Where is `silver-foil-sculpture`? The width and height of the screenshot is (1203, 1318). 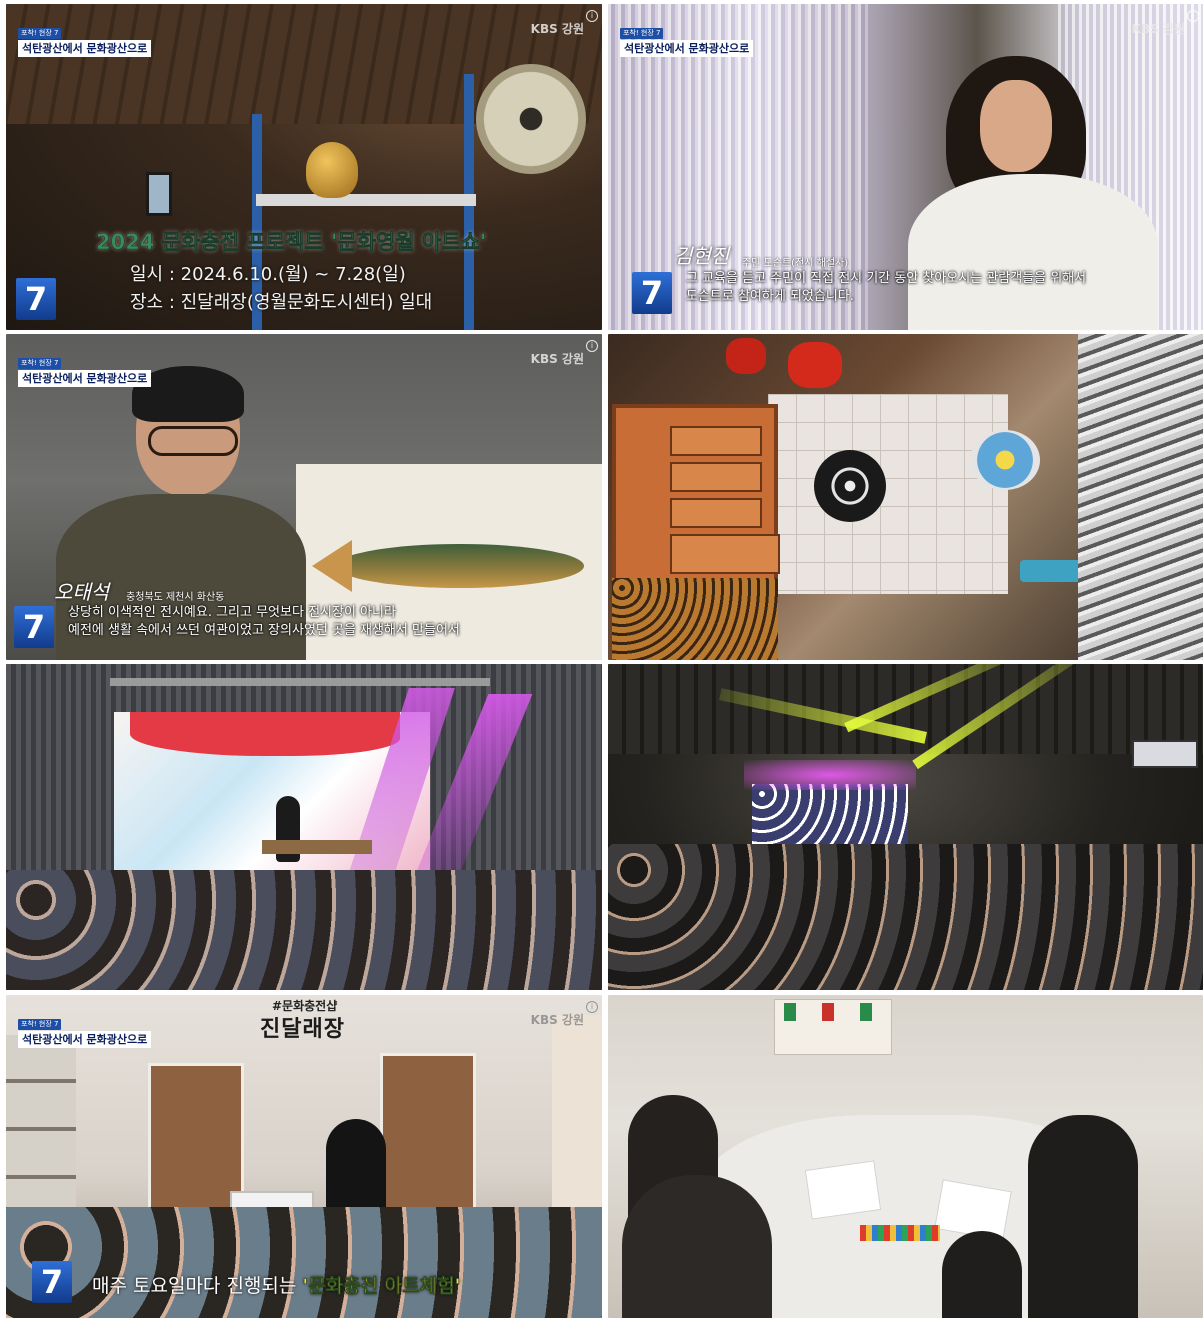
silver-foil-sculpture is located at coordinates (1140, 497).